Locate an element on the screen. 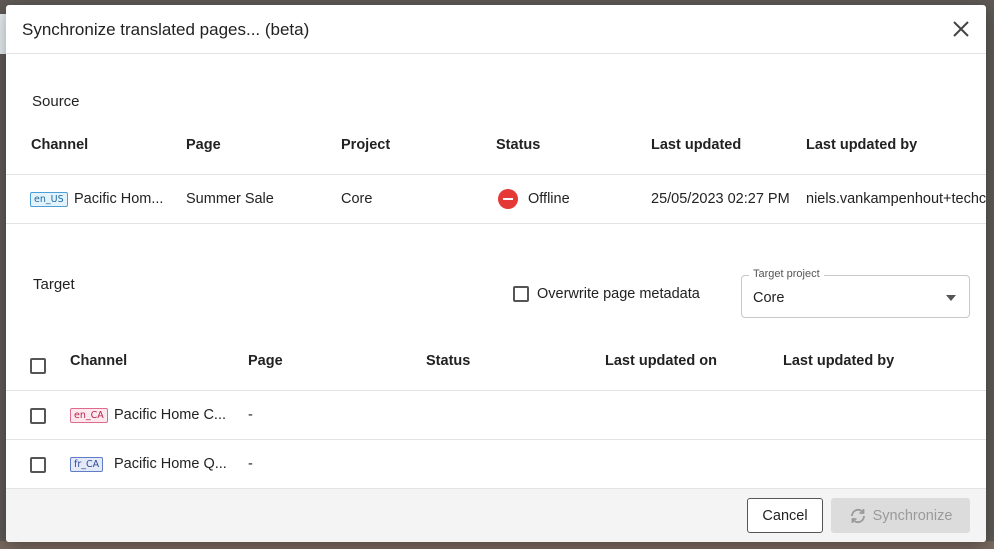 This screenshot has height=549, width=994. sync-icon is located at coordinates (857, 515).